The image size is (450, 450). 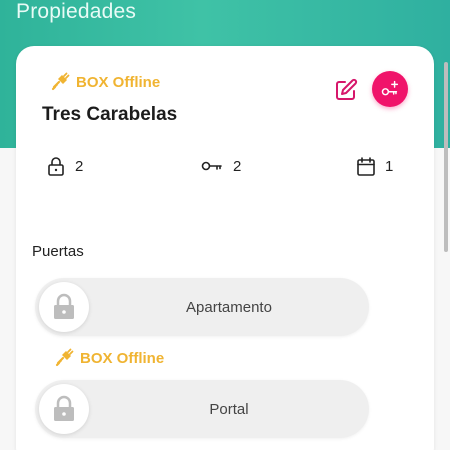 I want to click on box-status: BOX Offline, so click(x=105, y=82).